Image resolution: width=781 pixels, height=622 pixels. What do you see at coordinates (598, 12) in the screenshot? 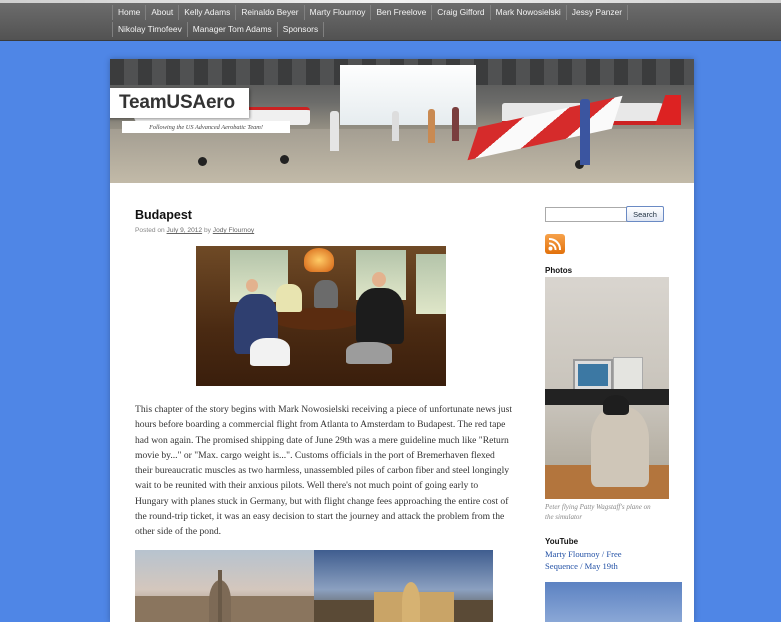
I see `nav-item-jessy-panzer: Jessy Panzer` at bounding box center [598, 12].